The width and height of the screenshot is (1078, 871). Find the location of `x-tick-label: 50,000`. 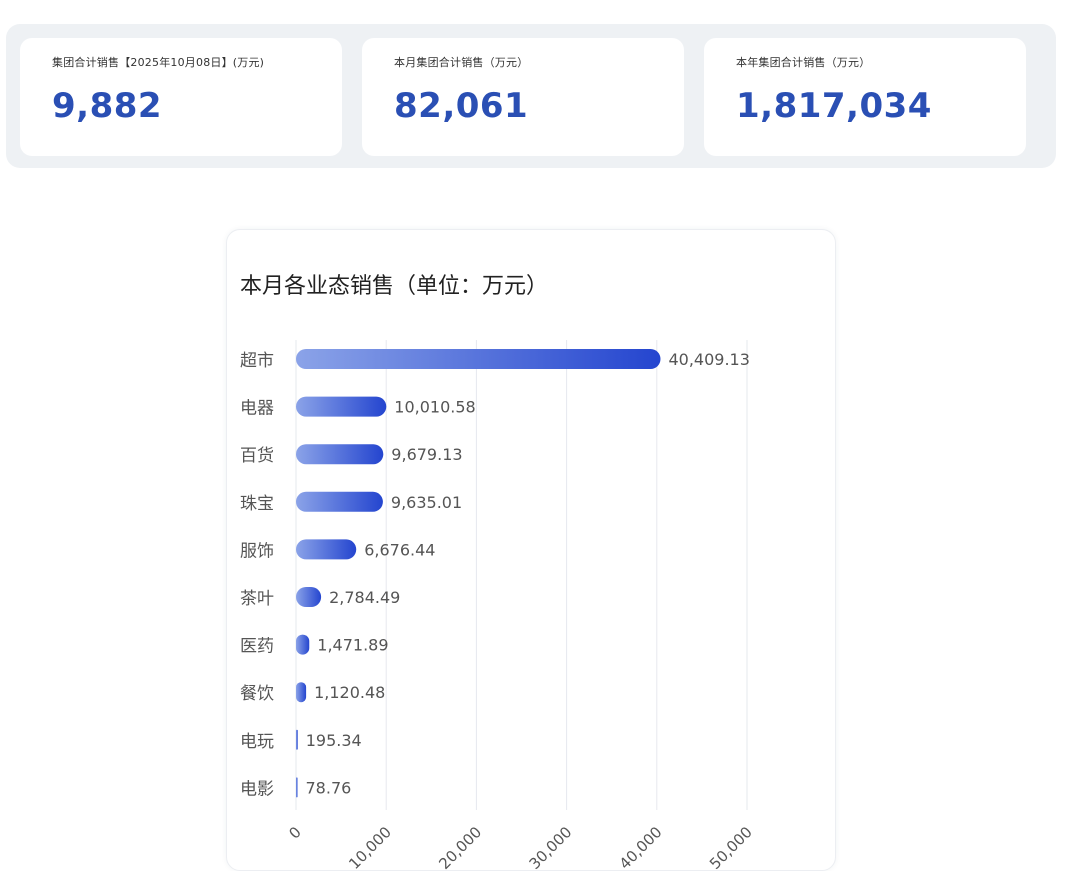

x-tick-label: 50,000 is located at coordinates (731, 846).